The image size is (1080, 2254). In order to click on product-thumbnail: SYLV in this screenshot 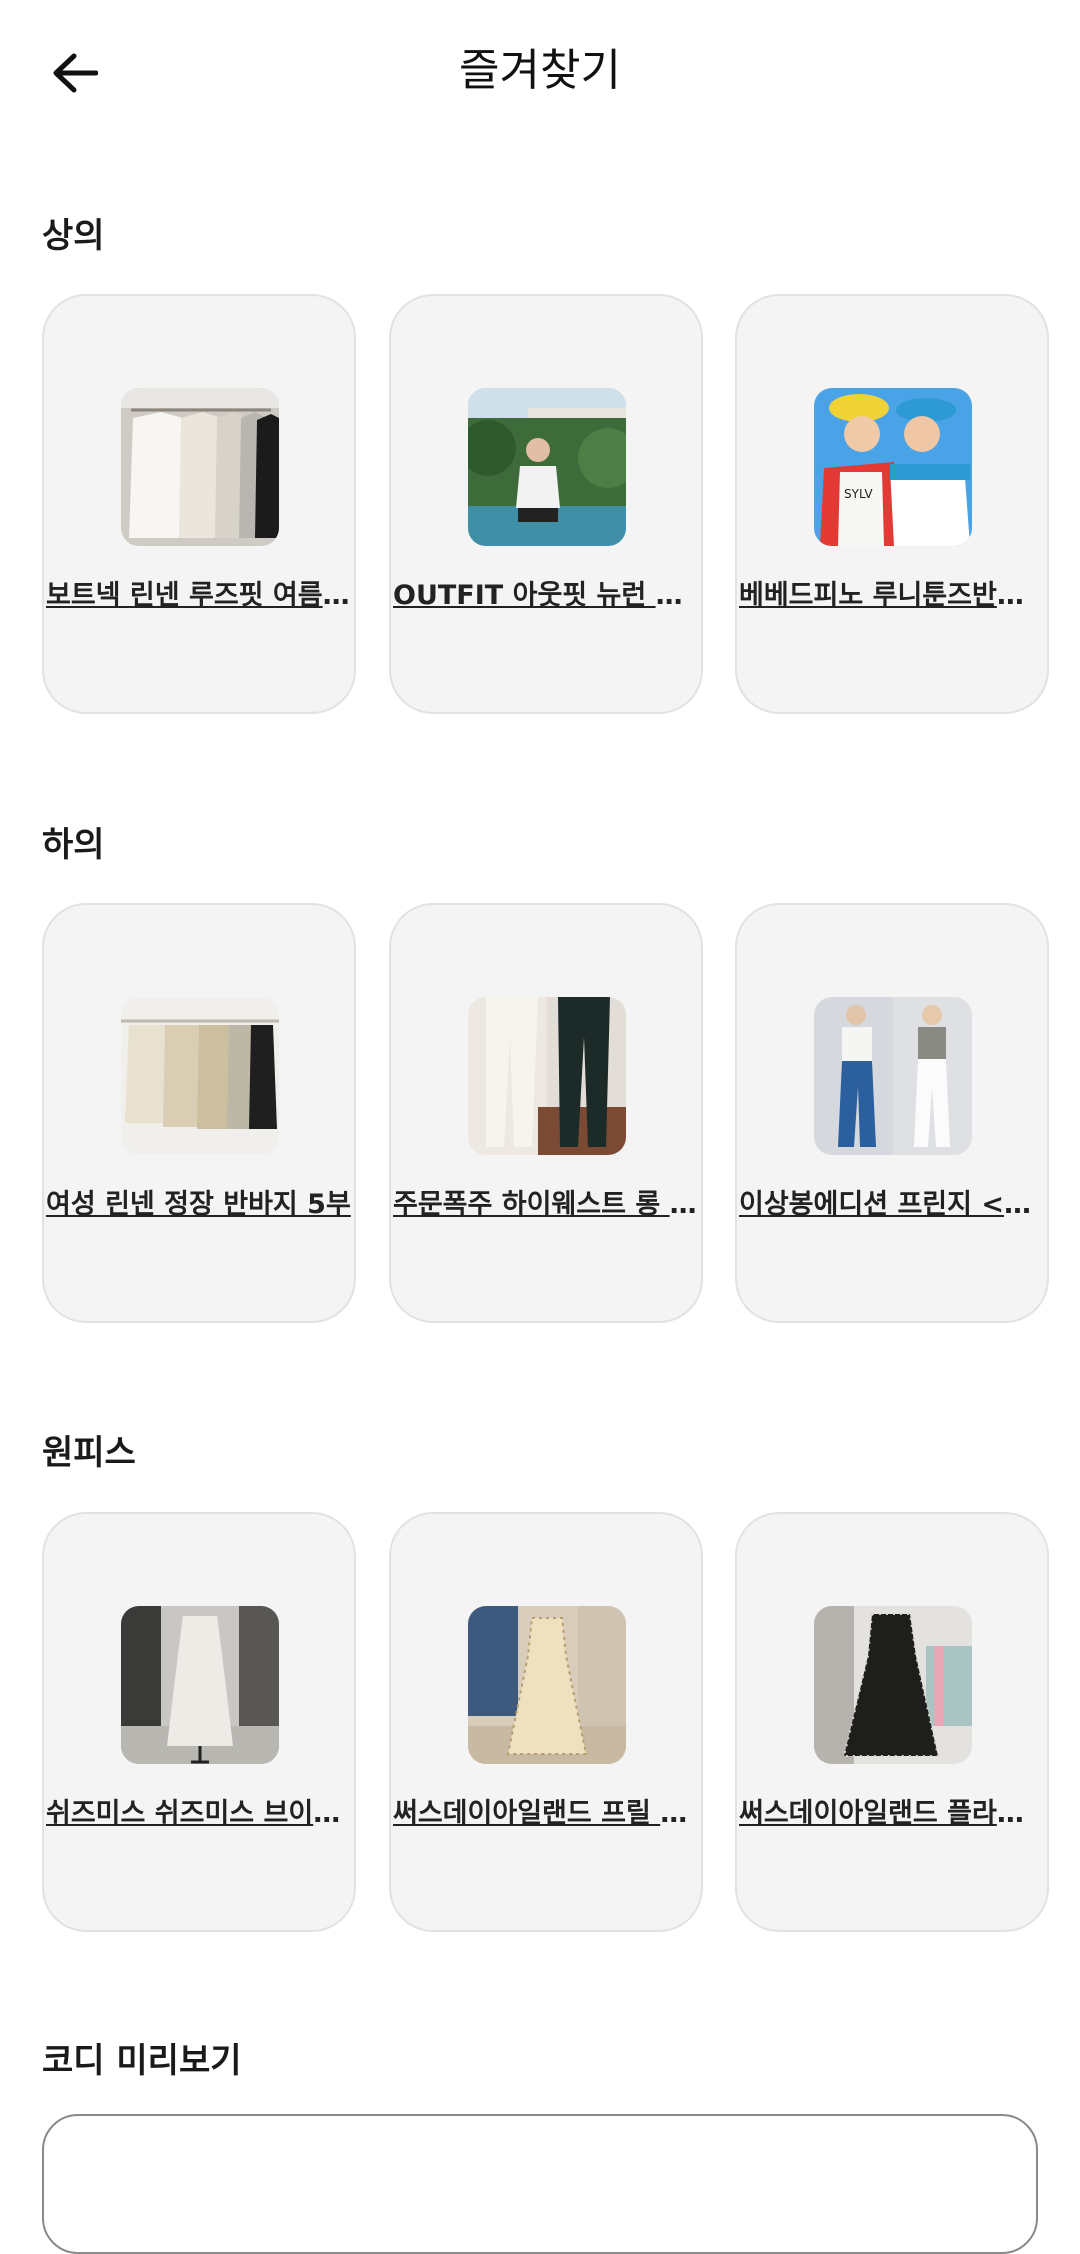, I will do `click(893, 467)`.